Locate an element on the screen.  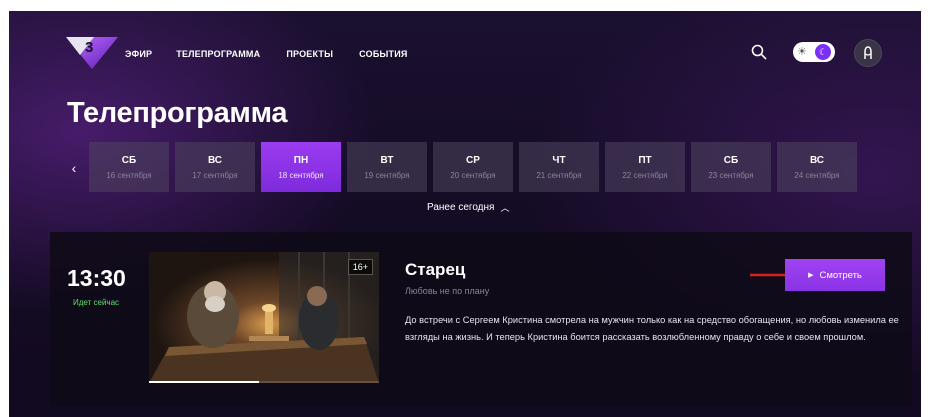
day-date: 17 сентября is located at coordinates (215, 175).